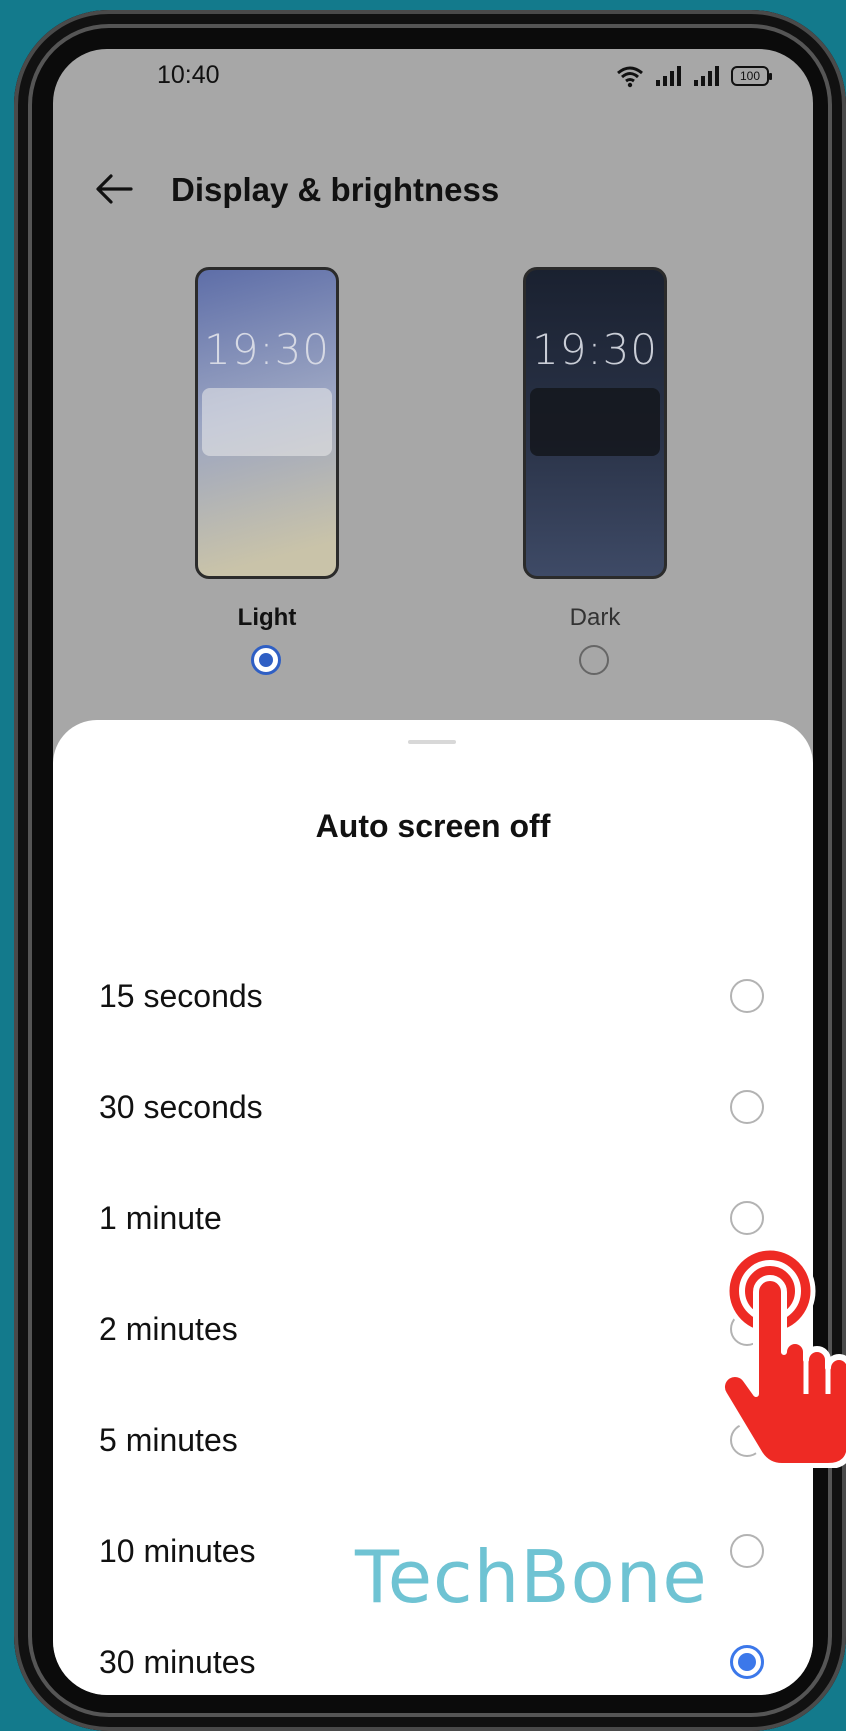  What do you see at coordinates (160, 1218) in the screenshot?
I see `option-label: 1 minute` at bounding box center [160, 1218].